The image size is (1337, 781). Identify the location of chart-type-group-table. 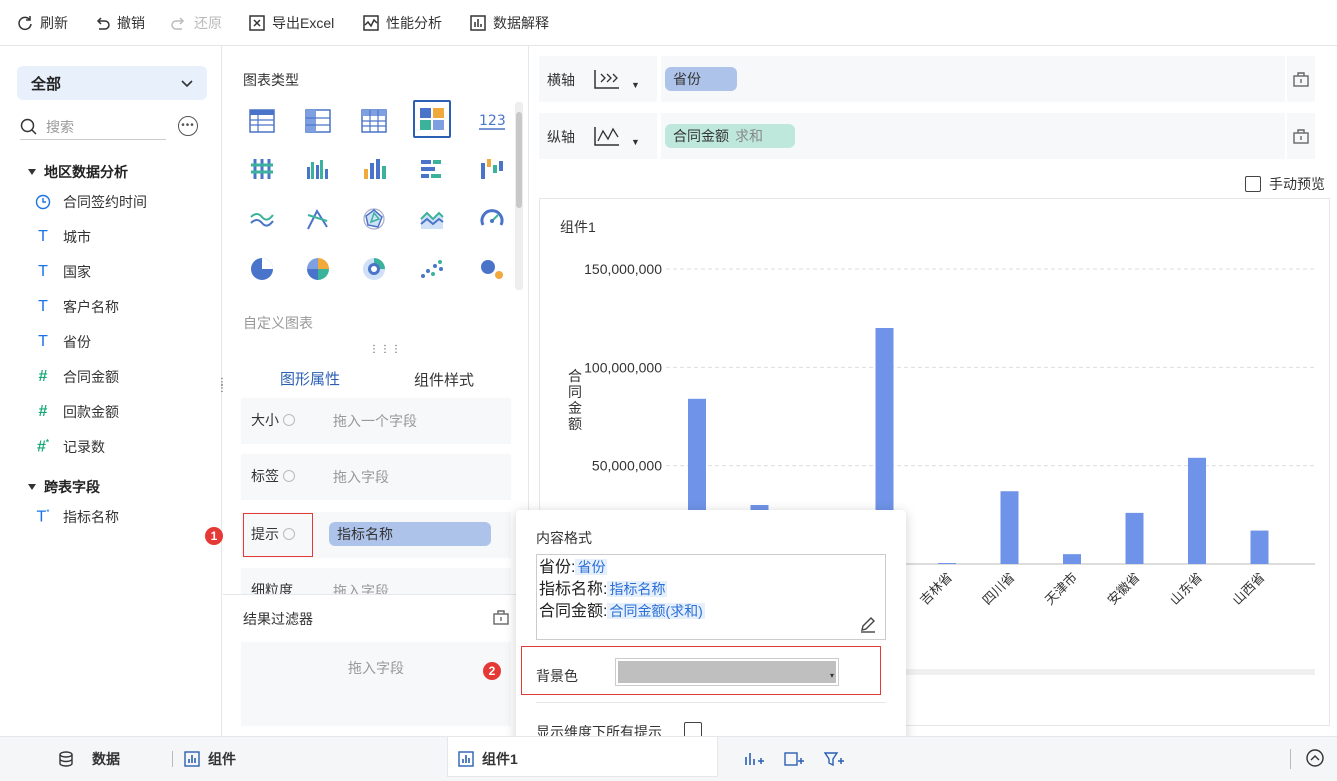
(318, 121).